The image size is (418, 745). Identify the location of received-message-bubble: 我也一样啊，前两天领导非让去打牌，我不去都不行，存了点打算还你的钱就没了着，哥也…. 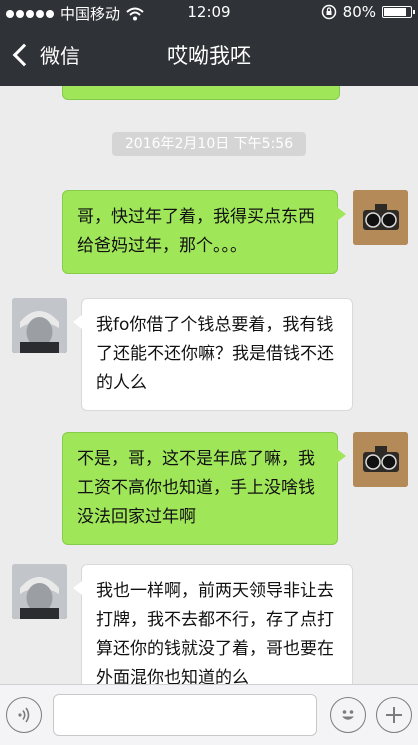
(213, 624).